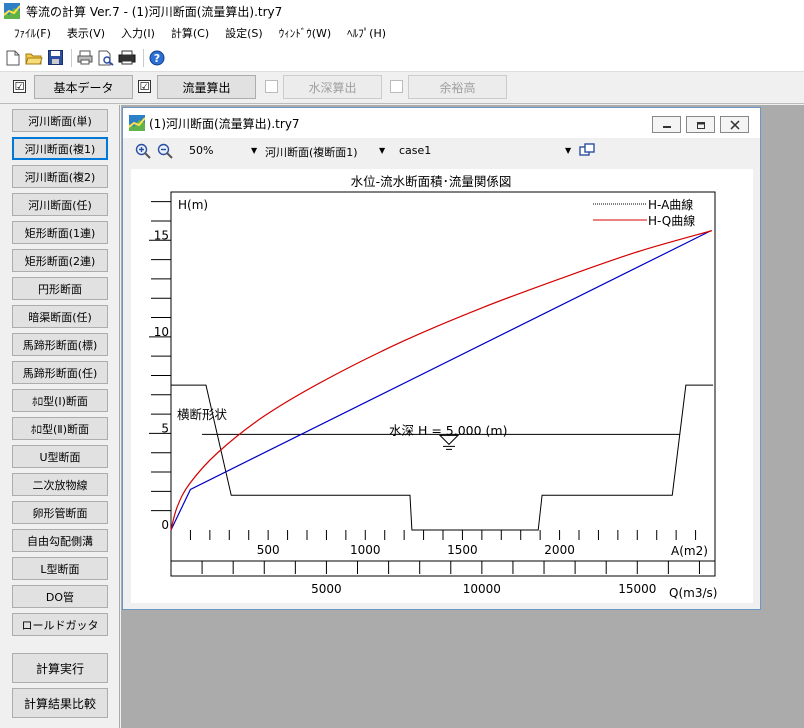 The width and height of the screenshot is (804, 728). Describe the element at coordinates (366, 33) in the screenshot. I see `menu-help: ﾍﾙﾌﾟ(H)` at that location.